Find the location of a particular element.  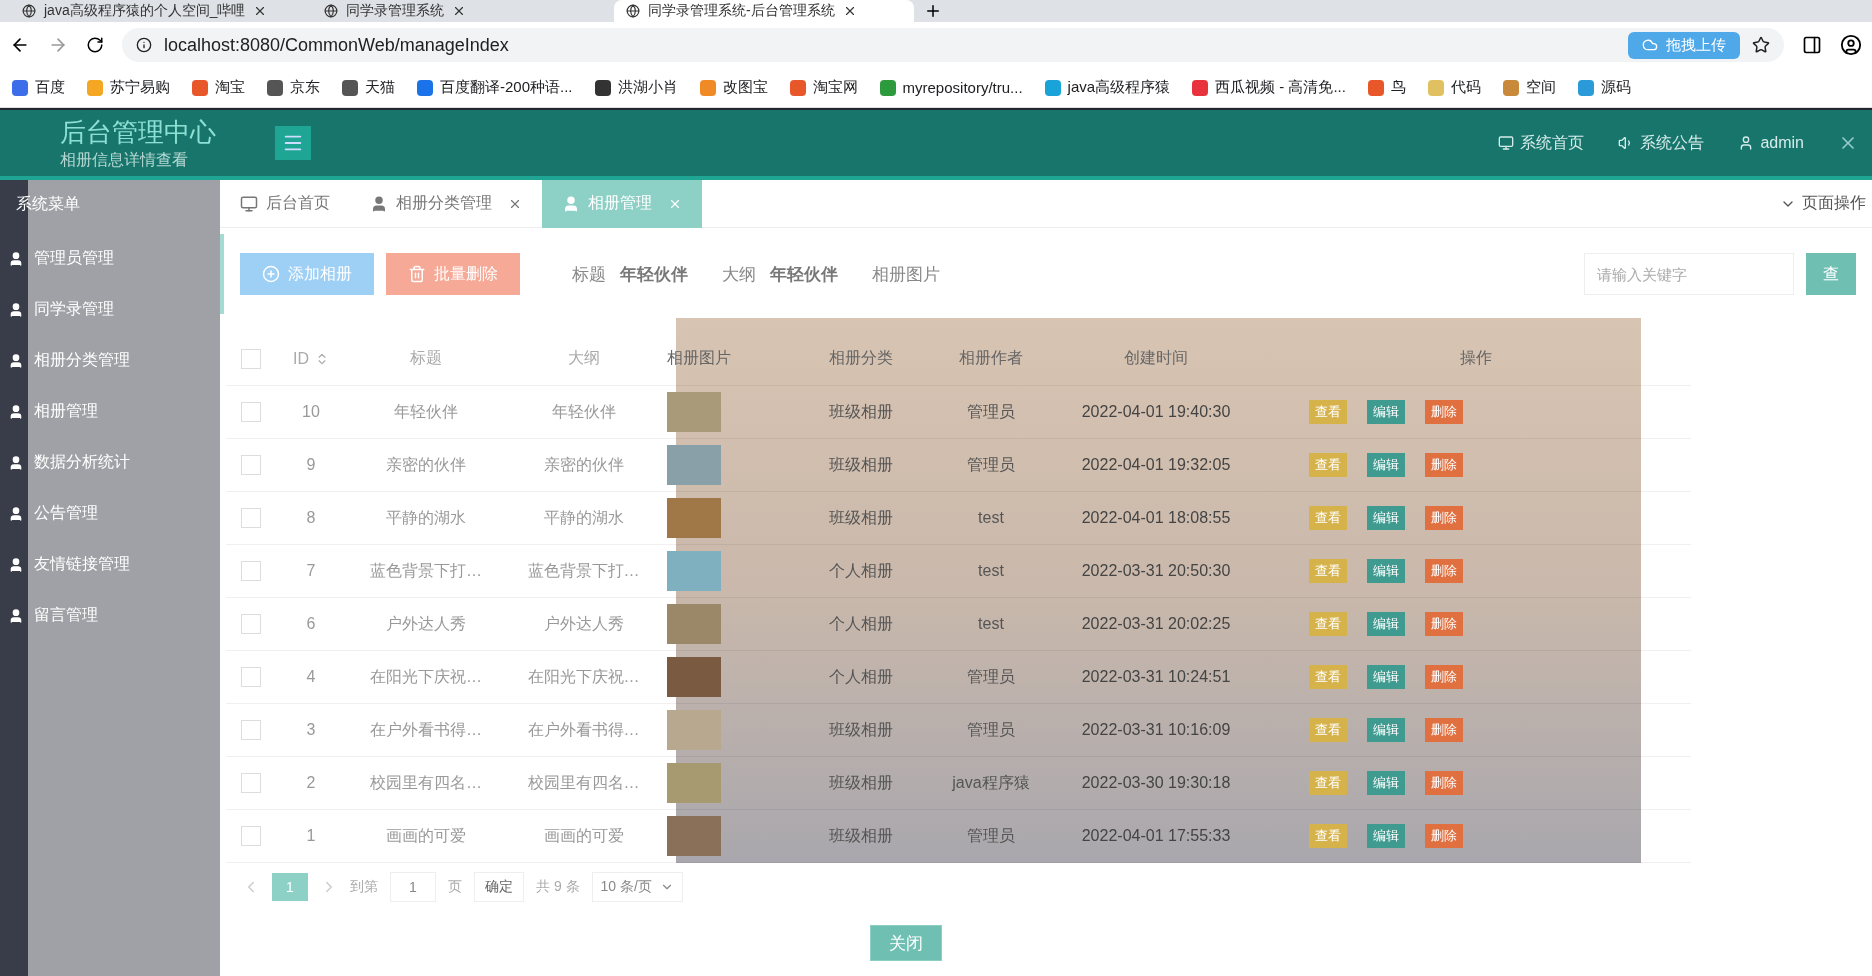

sidebar-item: 相册分类管理 is located at coordinates (110, 360).